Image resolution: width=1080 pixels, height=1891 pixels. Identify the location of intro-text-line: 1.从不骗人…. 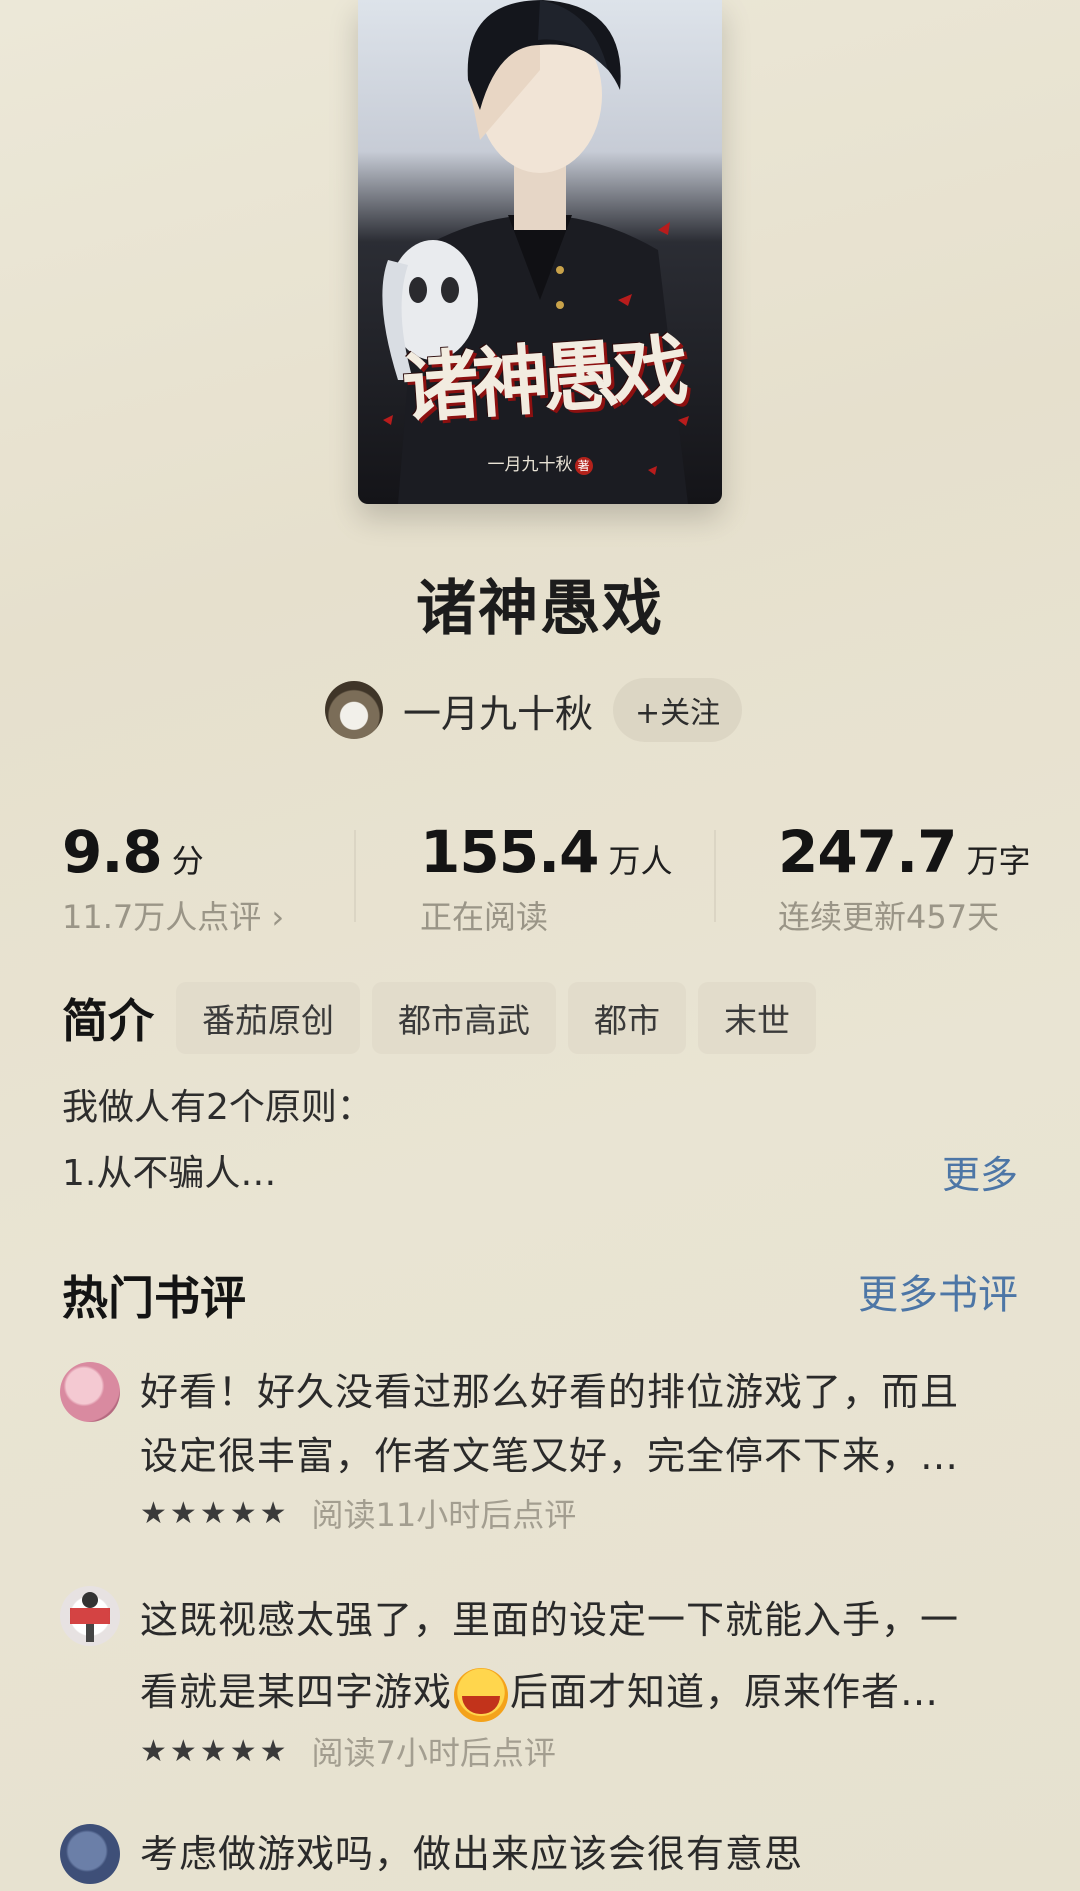
(169, 1170).